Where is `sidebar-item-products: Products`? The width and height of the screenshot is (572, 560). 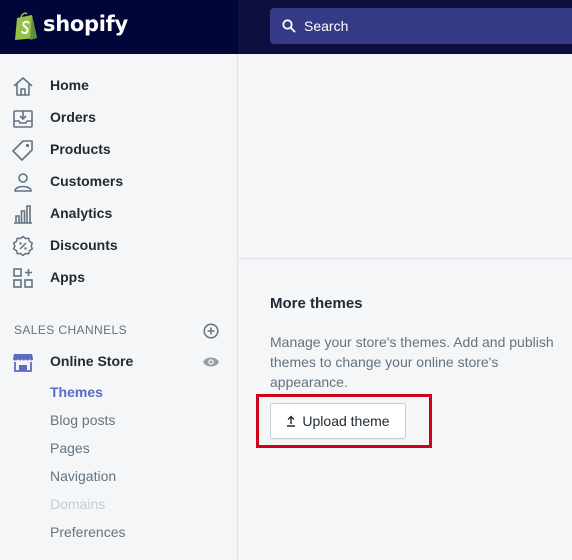
sidebar-item-products: Products is located at coordinates (118, 150).